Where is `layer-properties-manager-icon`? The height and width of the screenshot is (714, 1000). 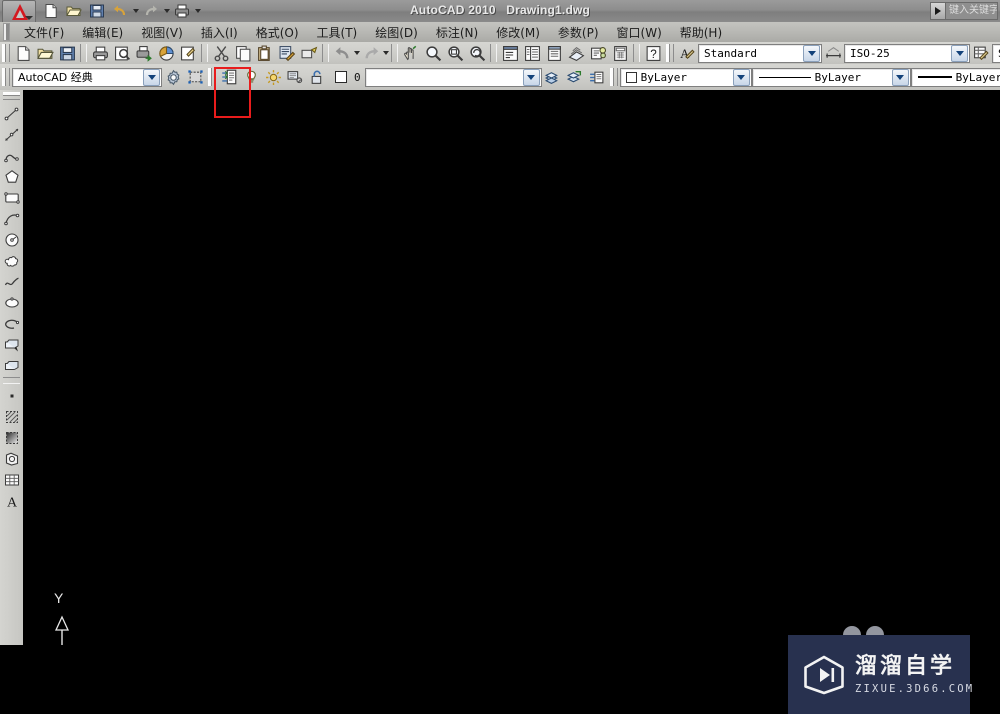
layer-properties-manager-icon is located at coordinates (229, 77).